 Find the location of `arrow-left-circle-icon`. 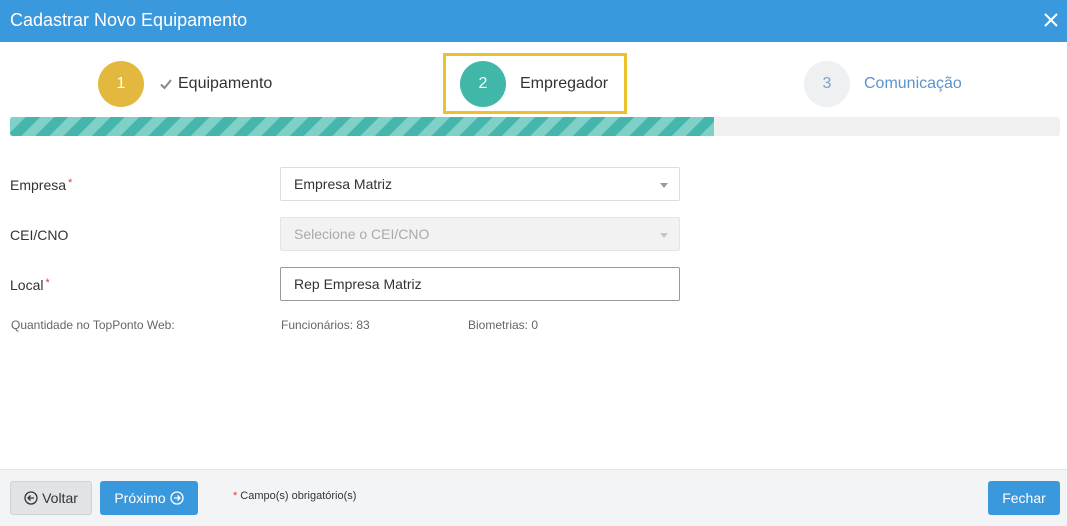

arrow-left-circle-icon is located at coordinates (31, 498).